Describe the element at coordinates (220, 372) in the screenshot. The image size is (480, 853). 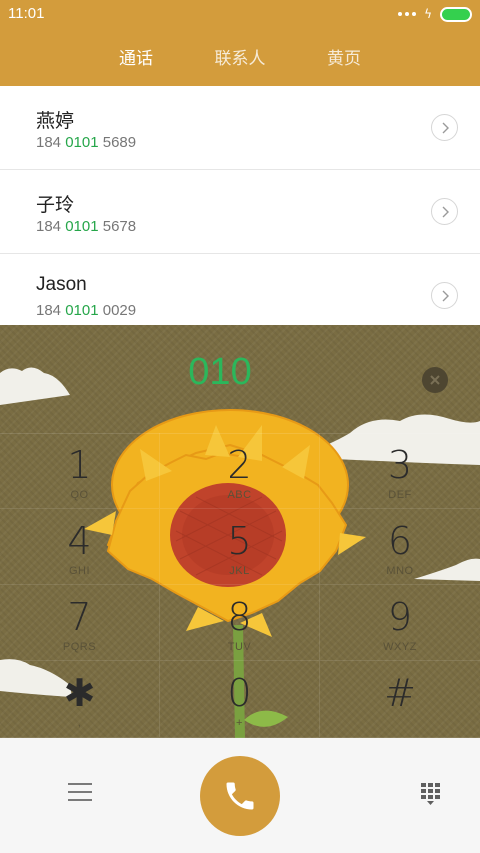
I see `dialed-number: 010` at that location.